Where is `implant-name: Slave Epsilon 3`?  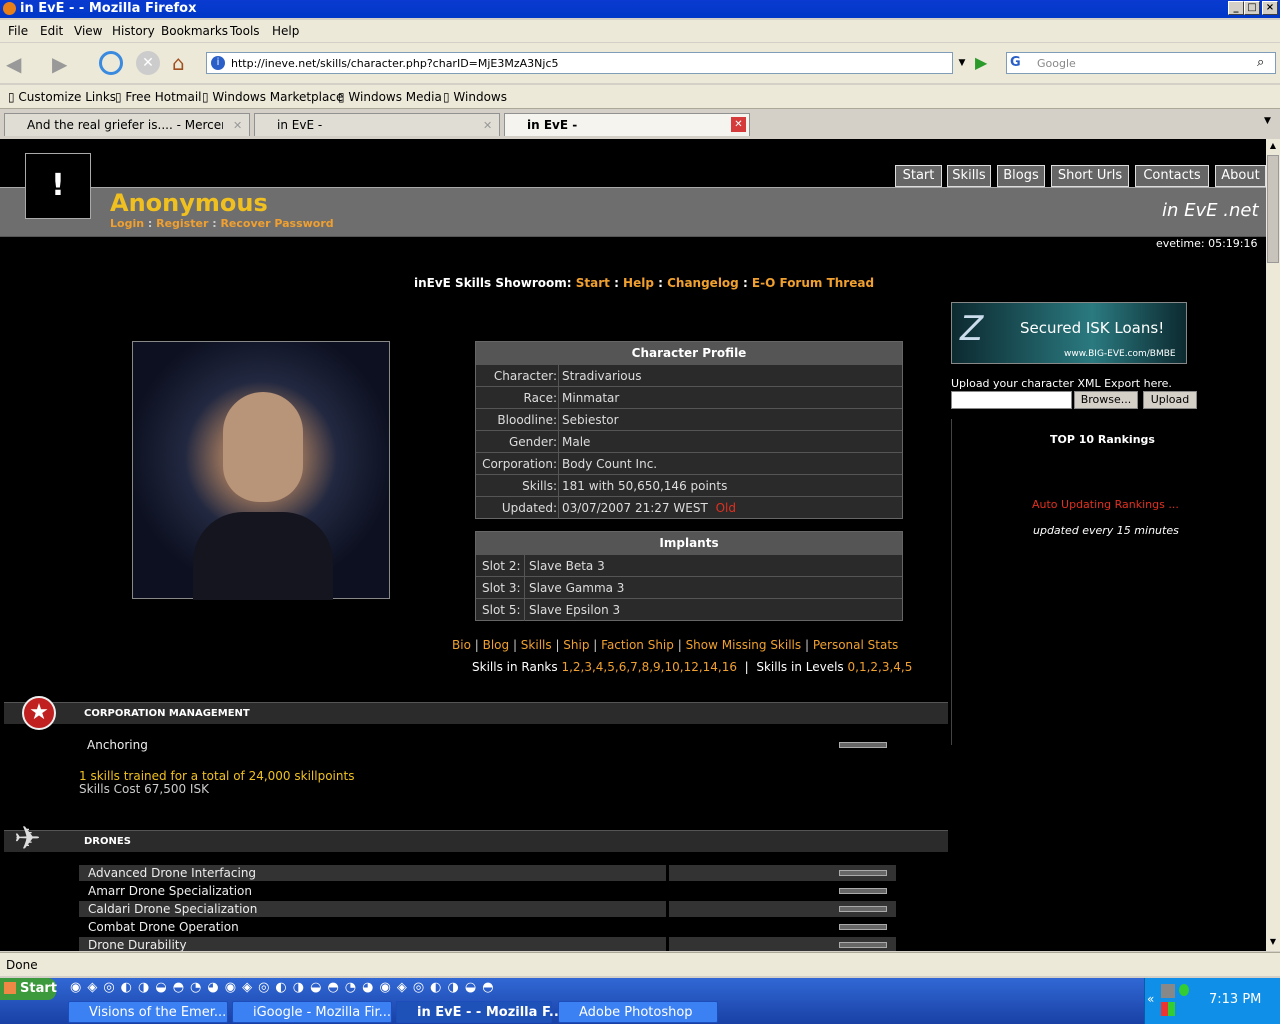
implant-name: Slave Epsilon 3 is located at coordinates (575, 610).